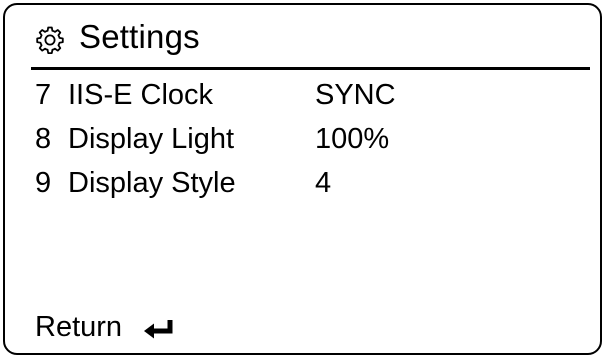 The image size is (608, 362). What do you see at coordinates (151, 139) in the screenshot?
I see `setting-label: Display Light` at bounding box center [151, 139].